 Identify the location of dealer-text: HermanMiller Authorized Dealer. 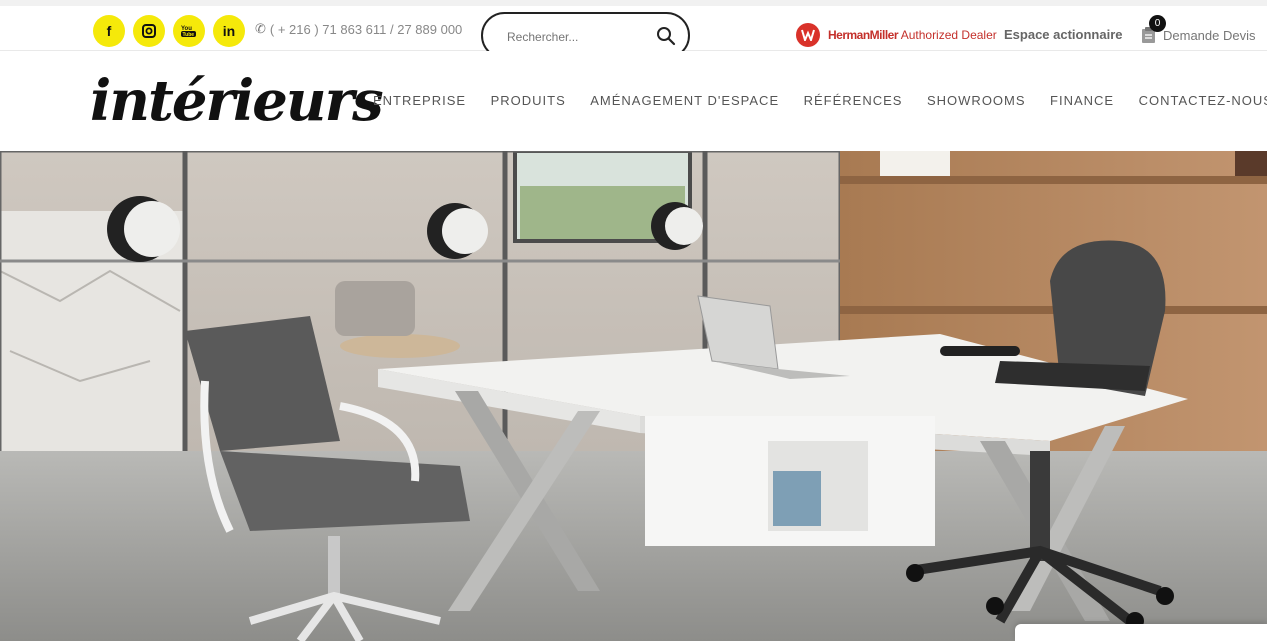
(912, 35).